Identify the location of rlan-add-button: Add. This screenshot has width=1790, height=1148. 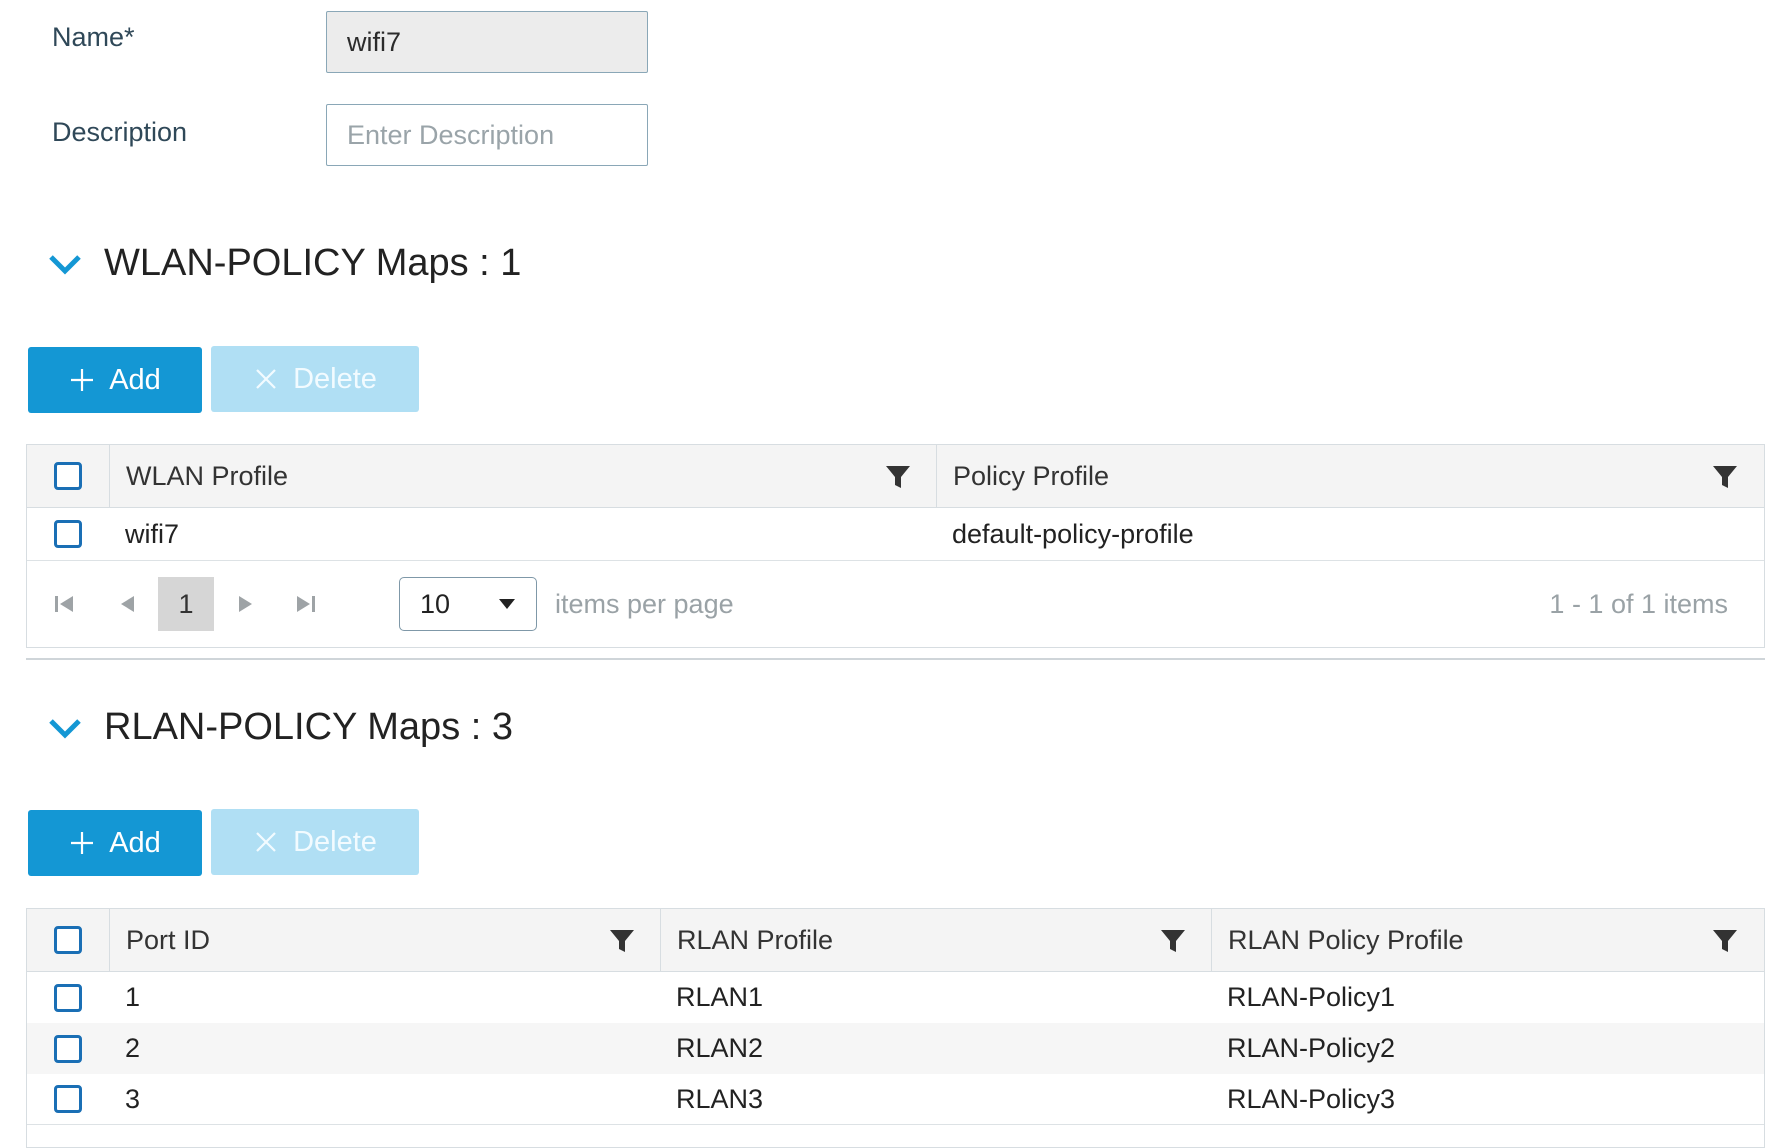
(115, 843).